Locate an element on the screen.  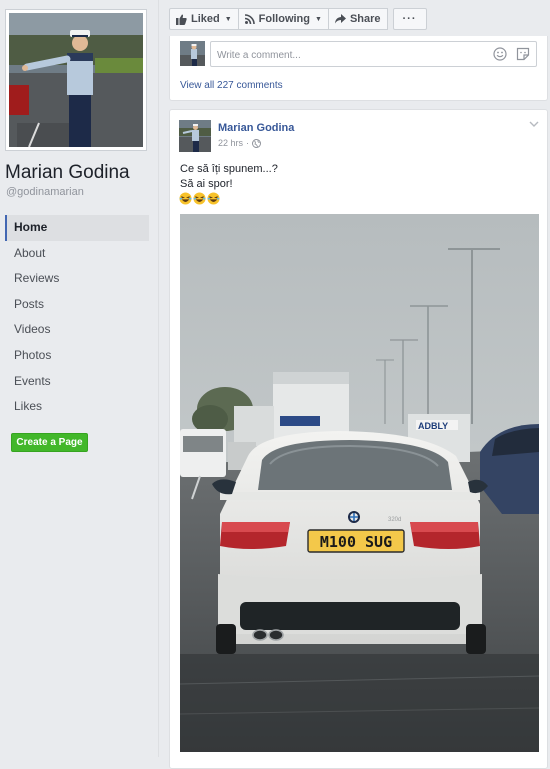
post-meta: 22 hrs · is located at coordinates (240, 143).